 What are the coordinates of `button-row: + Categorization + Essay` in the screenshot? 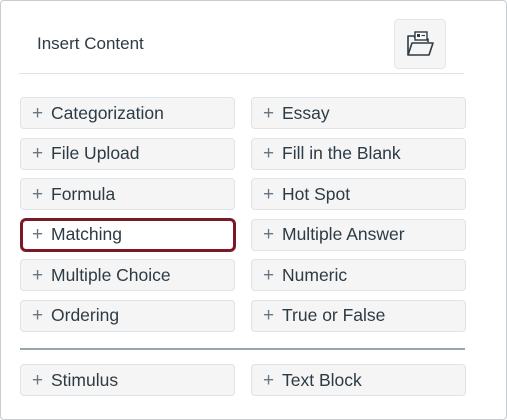 It's located at (243, 113).